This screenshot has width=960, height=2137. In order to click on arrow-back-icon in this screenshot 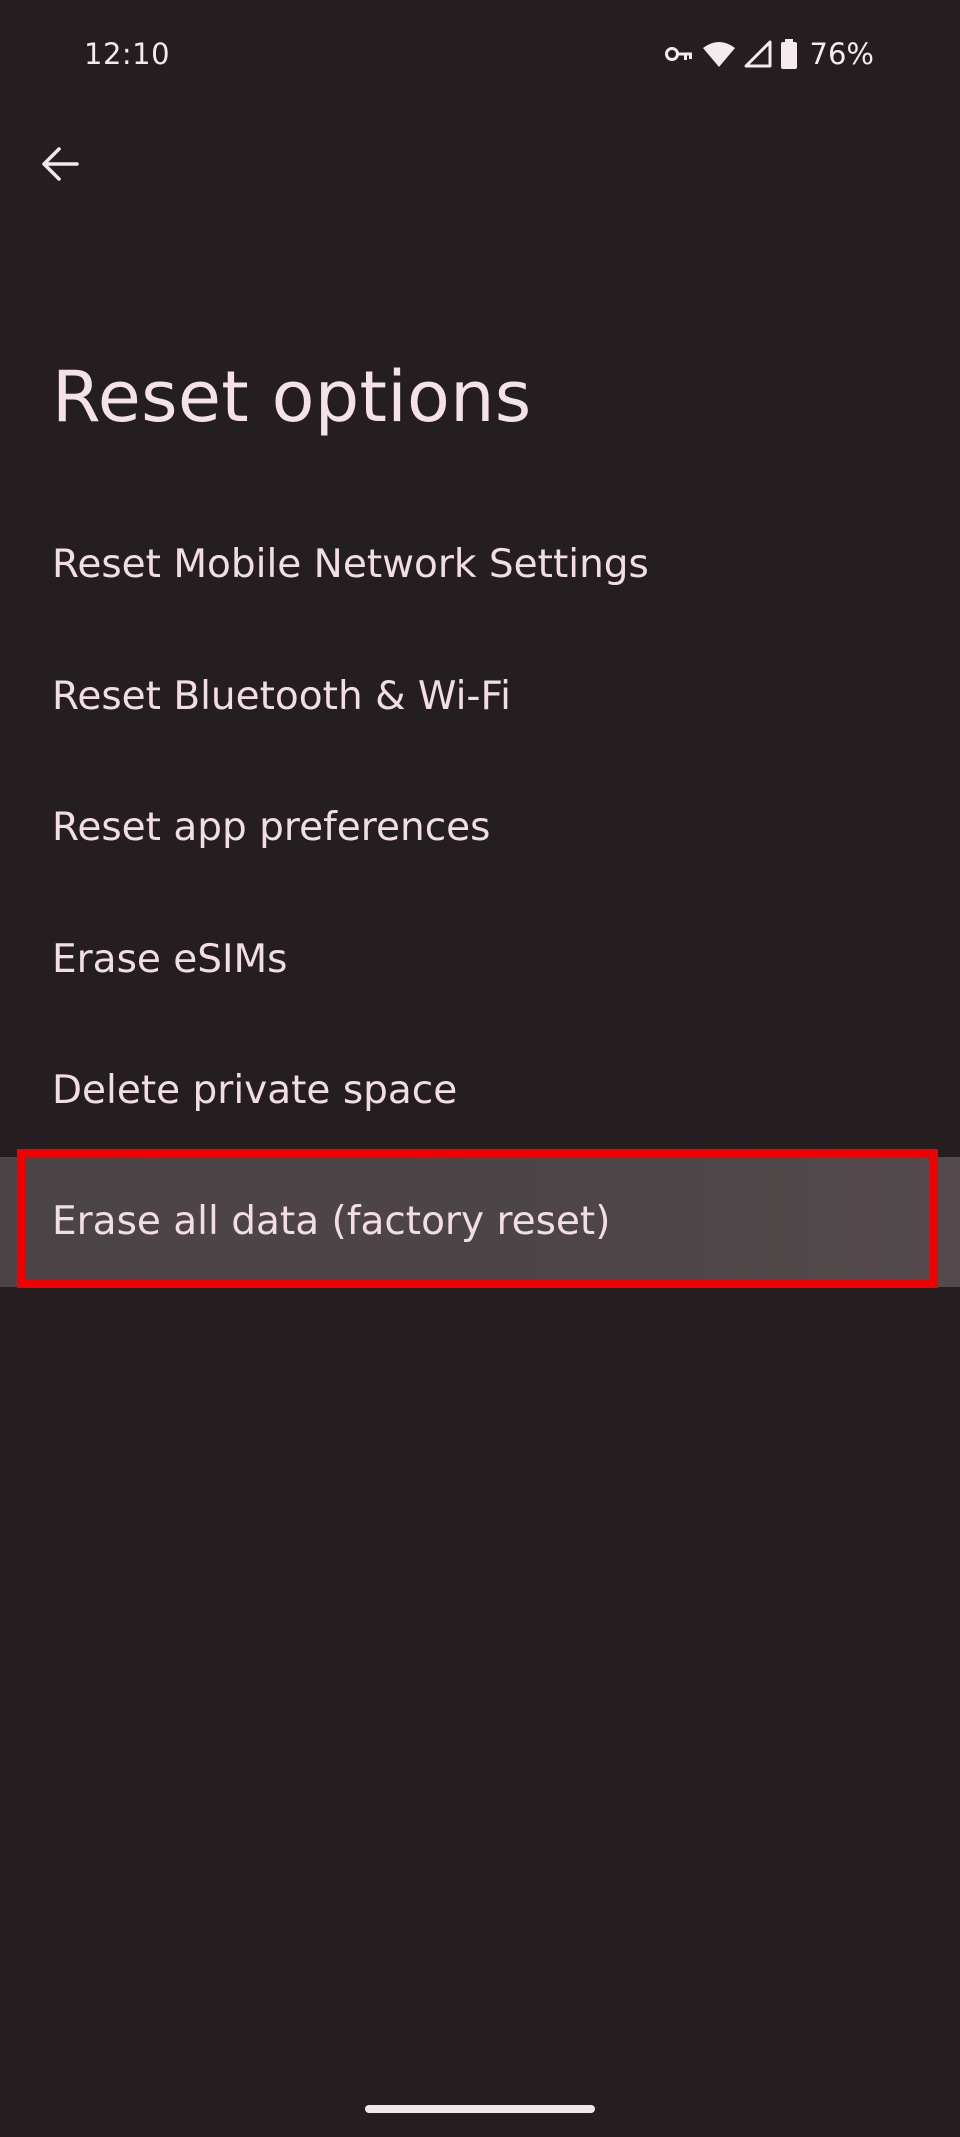, I will do `click(60, 166)`.